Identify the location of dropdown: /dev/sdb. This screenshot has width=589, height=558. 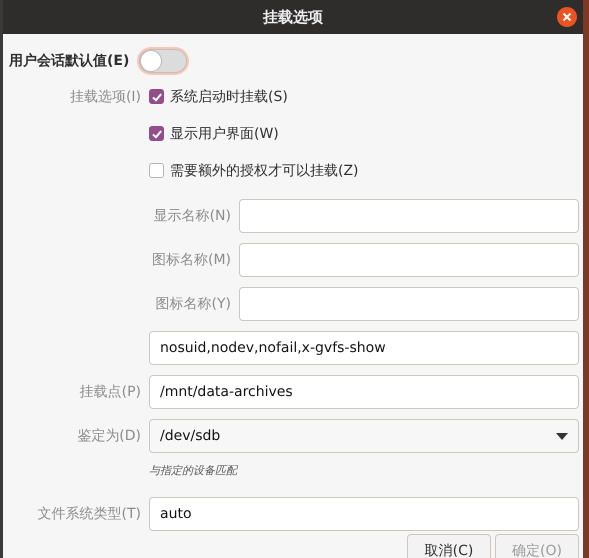
(364, 436).